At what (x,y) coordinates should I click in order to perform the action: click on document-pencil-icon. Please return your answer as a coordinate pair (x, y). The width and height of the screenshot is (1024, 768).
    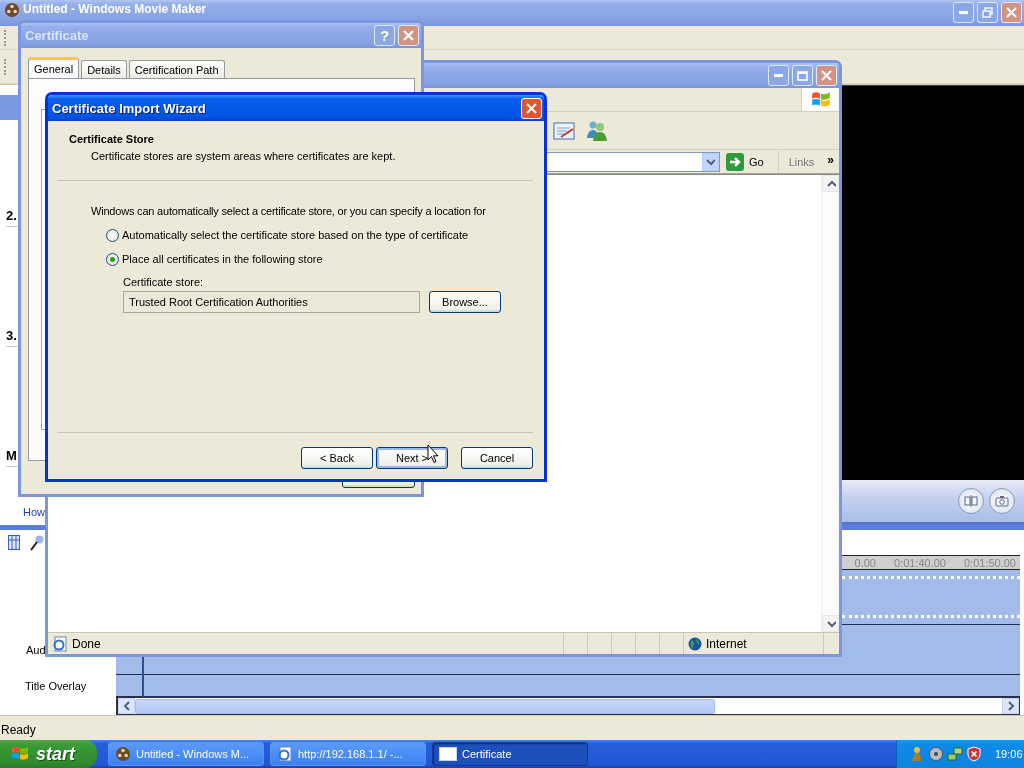
    Looking at the image, I should click on (565, 130).